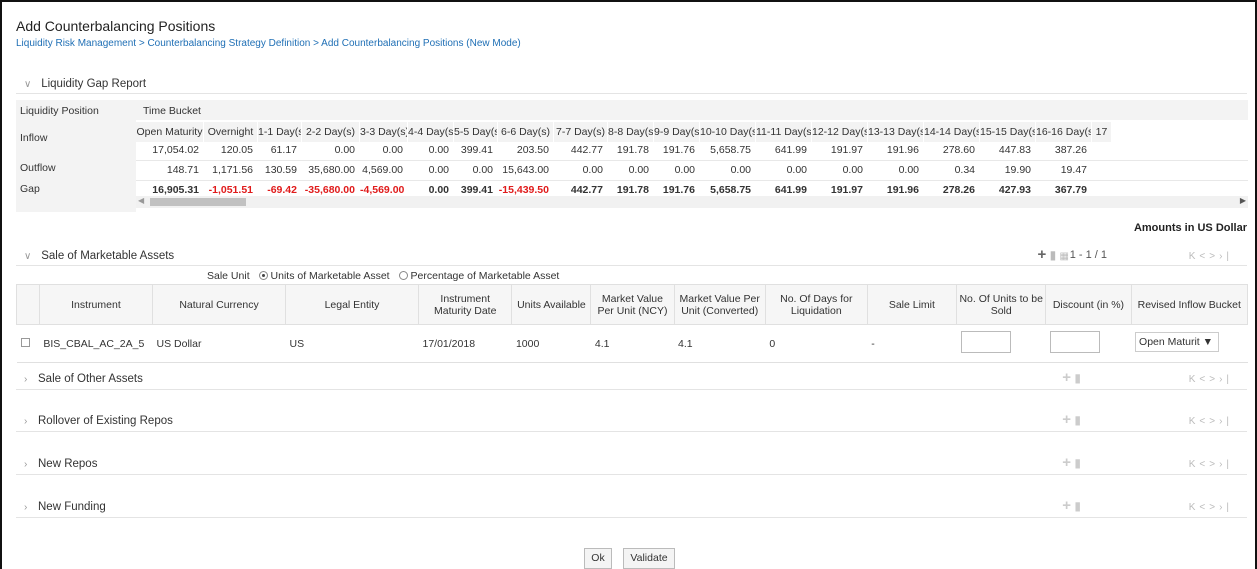 The width and height of the screenshot is (1257, 569). Describe the element at coordinates (1001, 304) in the screenshot. I see `column-header: No. Of Units to be Sold` at that location.